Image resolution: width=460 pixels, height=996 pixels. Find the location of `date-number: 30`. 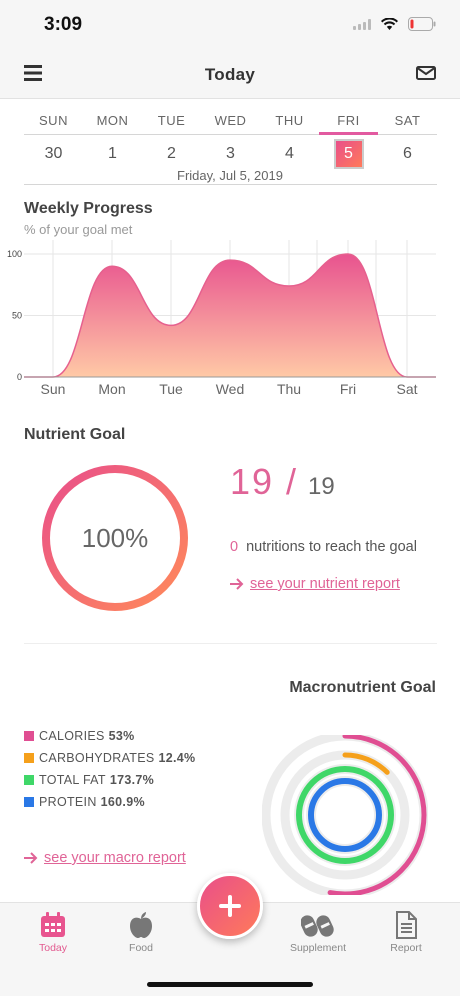

date-number: 30 is located at coordinates (53, 153).